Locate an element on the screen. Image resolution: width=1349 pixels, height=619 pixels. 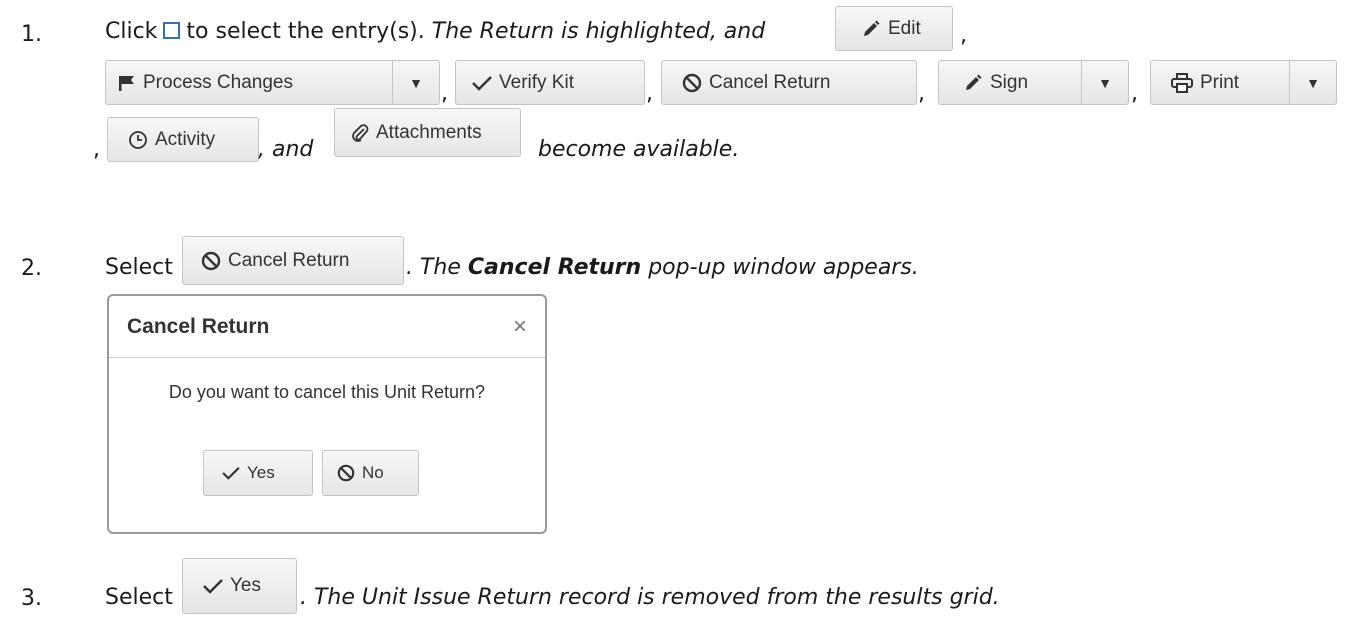
sign-label: Sign is located at coordinates (1009, 82).